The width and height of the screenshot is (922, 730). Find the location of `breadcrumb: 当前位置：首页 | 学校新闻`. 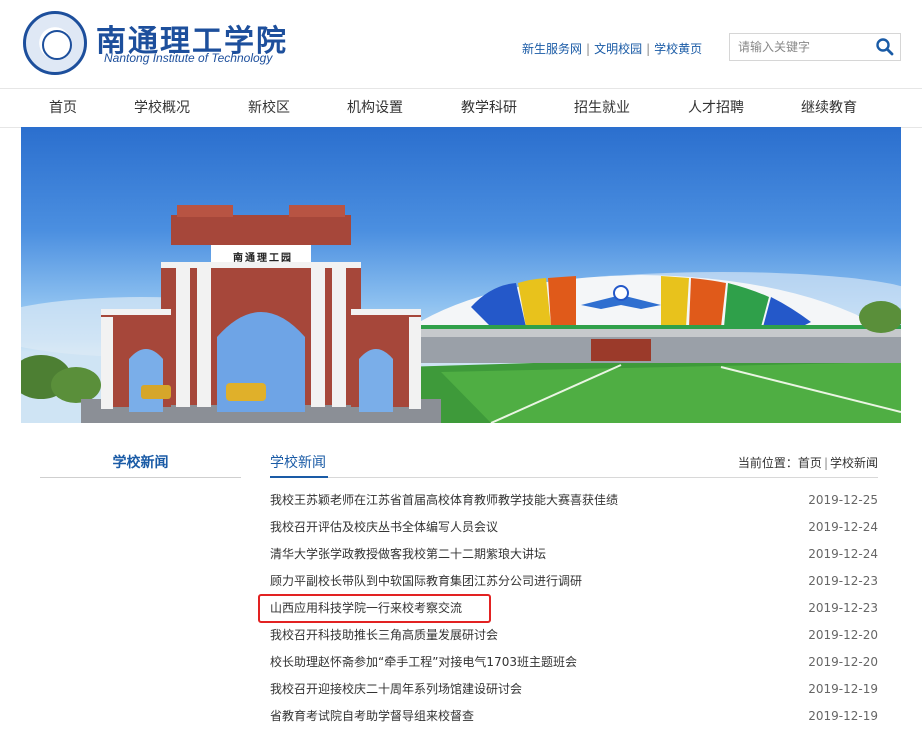

breadcrumb: 当前位置：首页 | 学校新闻 is located at coordinates (808, 462).